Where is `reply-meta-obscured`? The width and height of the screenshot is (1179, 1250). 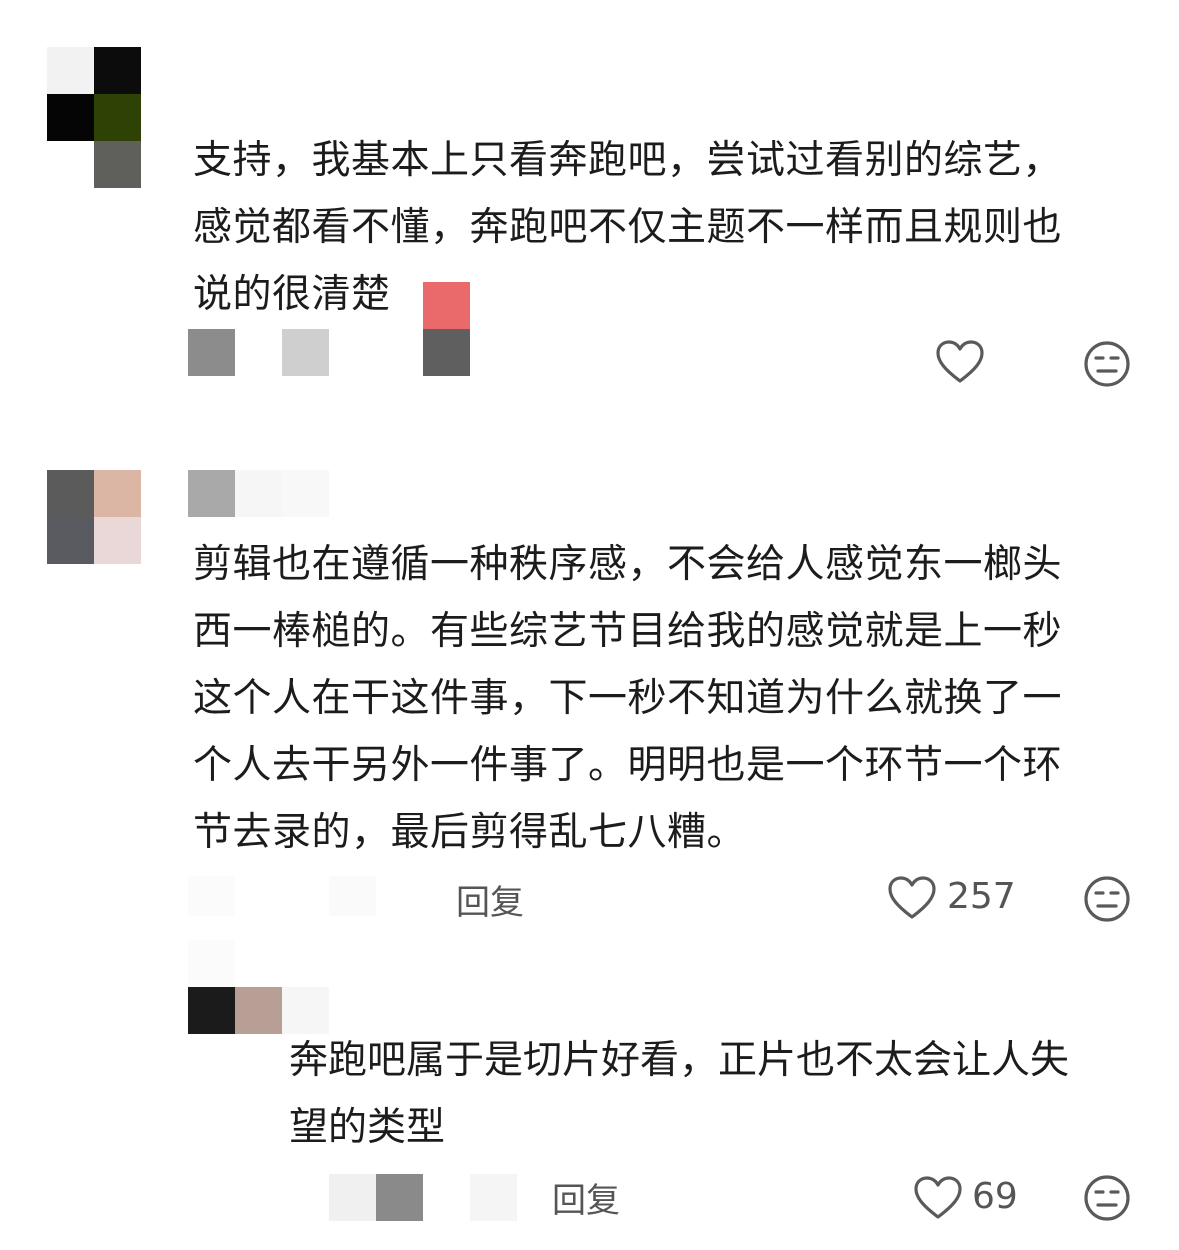 reply-meta-obscured is located at coordinates (423, 1197).